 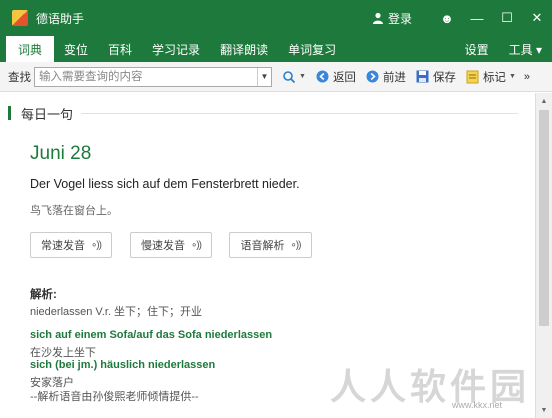 What do you see at coordinates (377, 18) in the screenshot?
I see `user-icon` at bounding box center [377, 18].